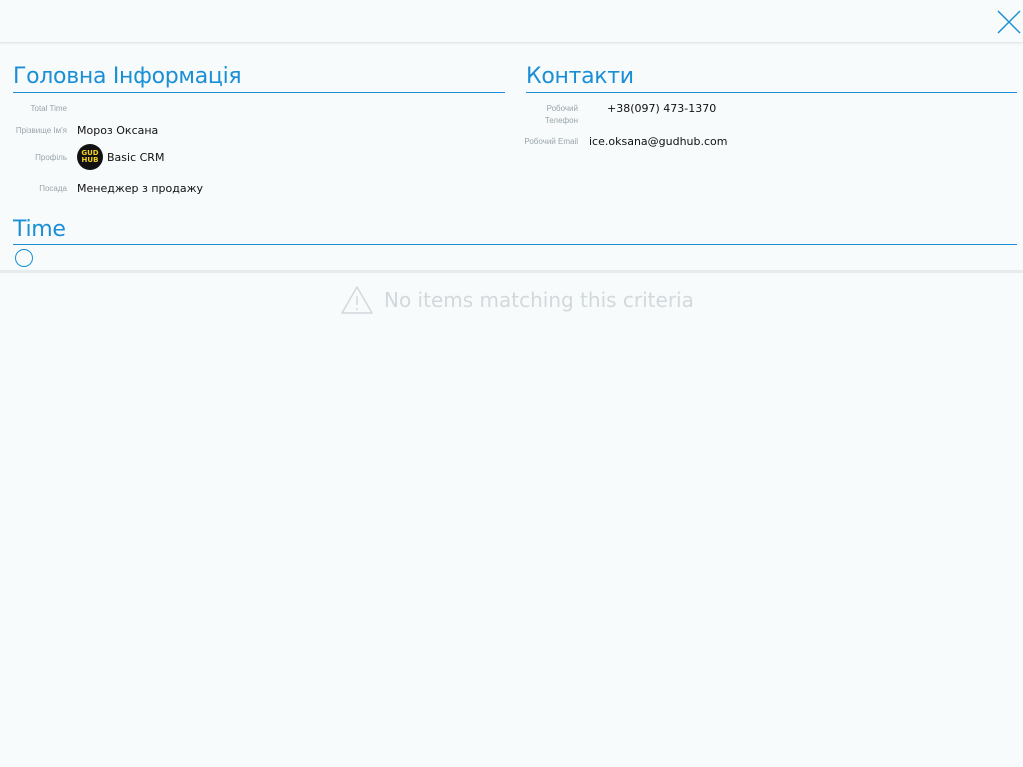 The height and width of the screenshot is (767, 1023). What do you see at coordinates (551, 141) in the screenshot?
I see `work-email-label: Робочий Email` at bounding box center [551, 141].